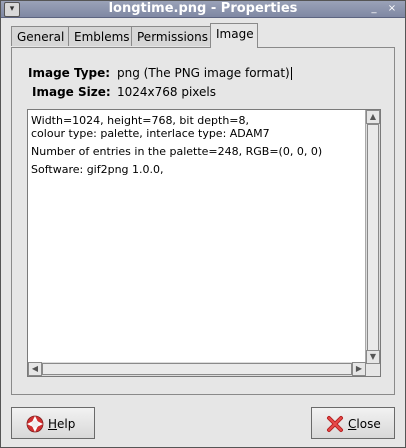  What do you see at coordinates (364, 424) in the screenshot?
I see `close-label: Close` at bounding box center [364, 424].